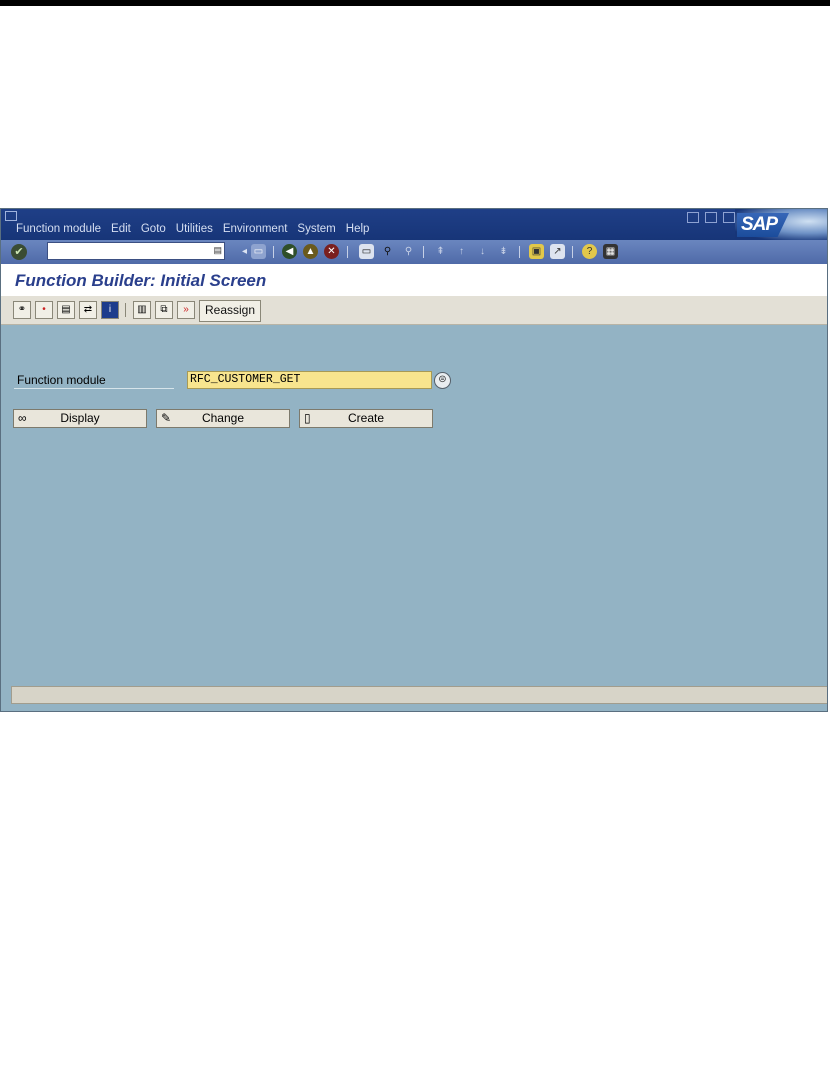 This screenshot has width=830, height=1076. I want to click on previous-page-icon: ↑, so click(461, 251).